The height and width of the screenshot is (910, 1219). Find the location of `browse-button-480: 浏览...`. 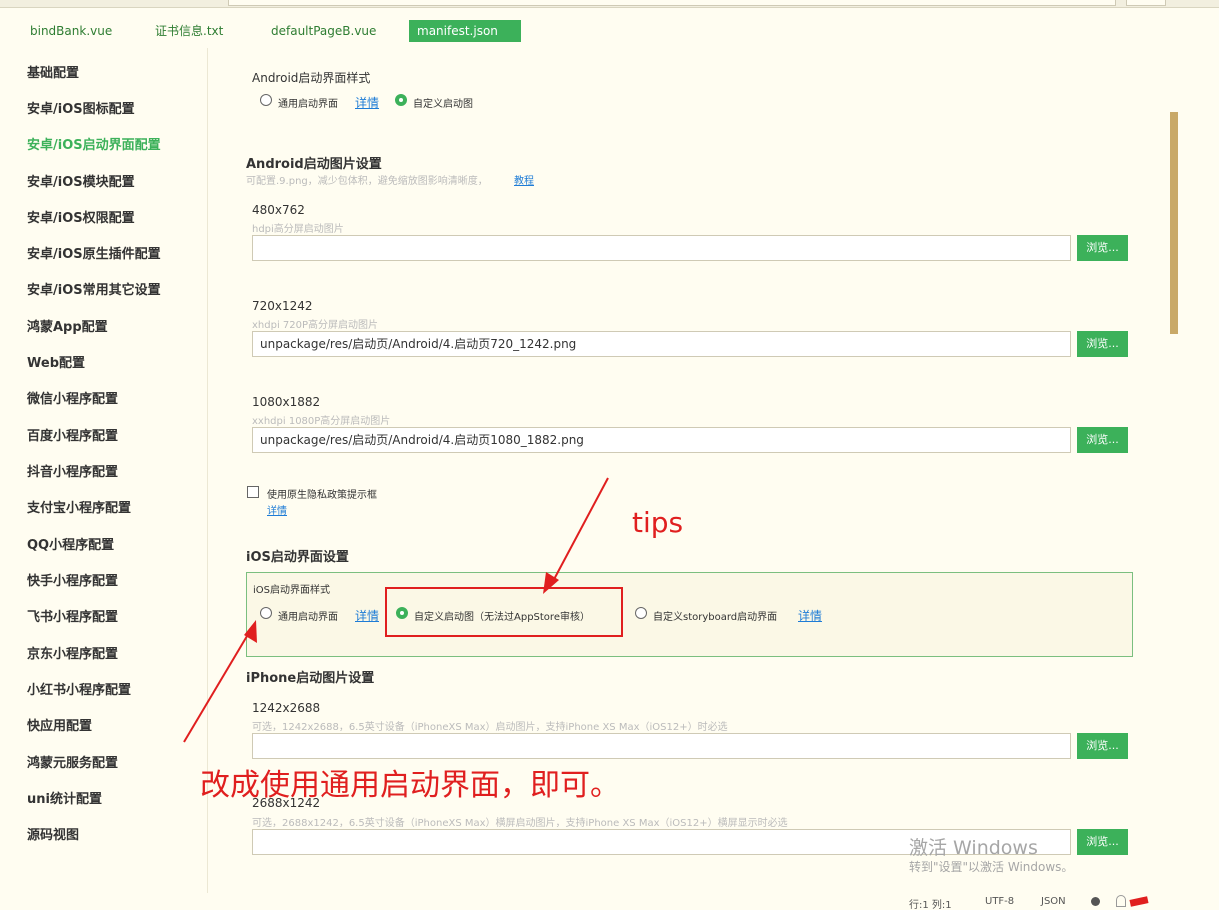

browse-button-480: 浏览... is located at coordinates (1102, 248).